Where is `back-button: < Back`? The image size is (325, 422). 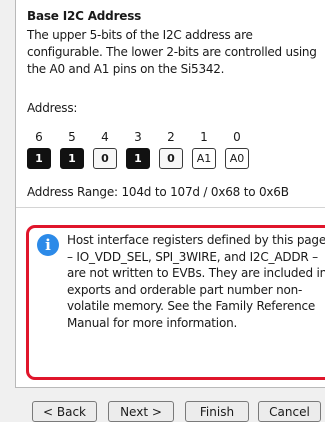
back-button: < Back is located at coordinates (64, 411).